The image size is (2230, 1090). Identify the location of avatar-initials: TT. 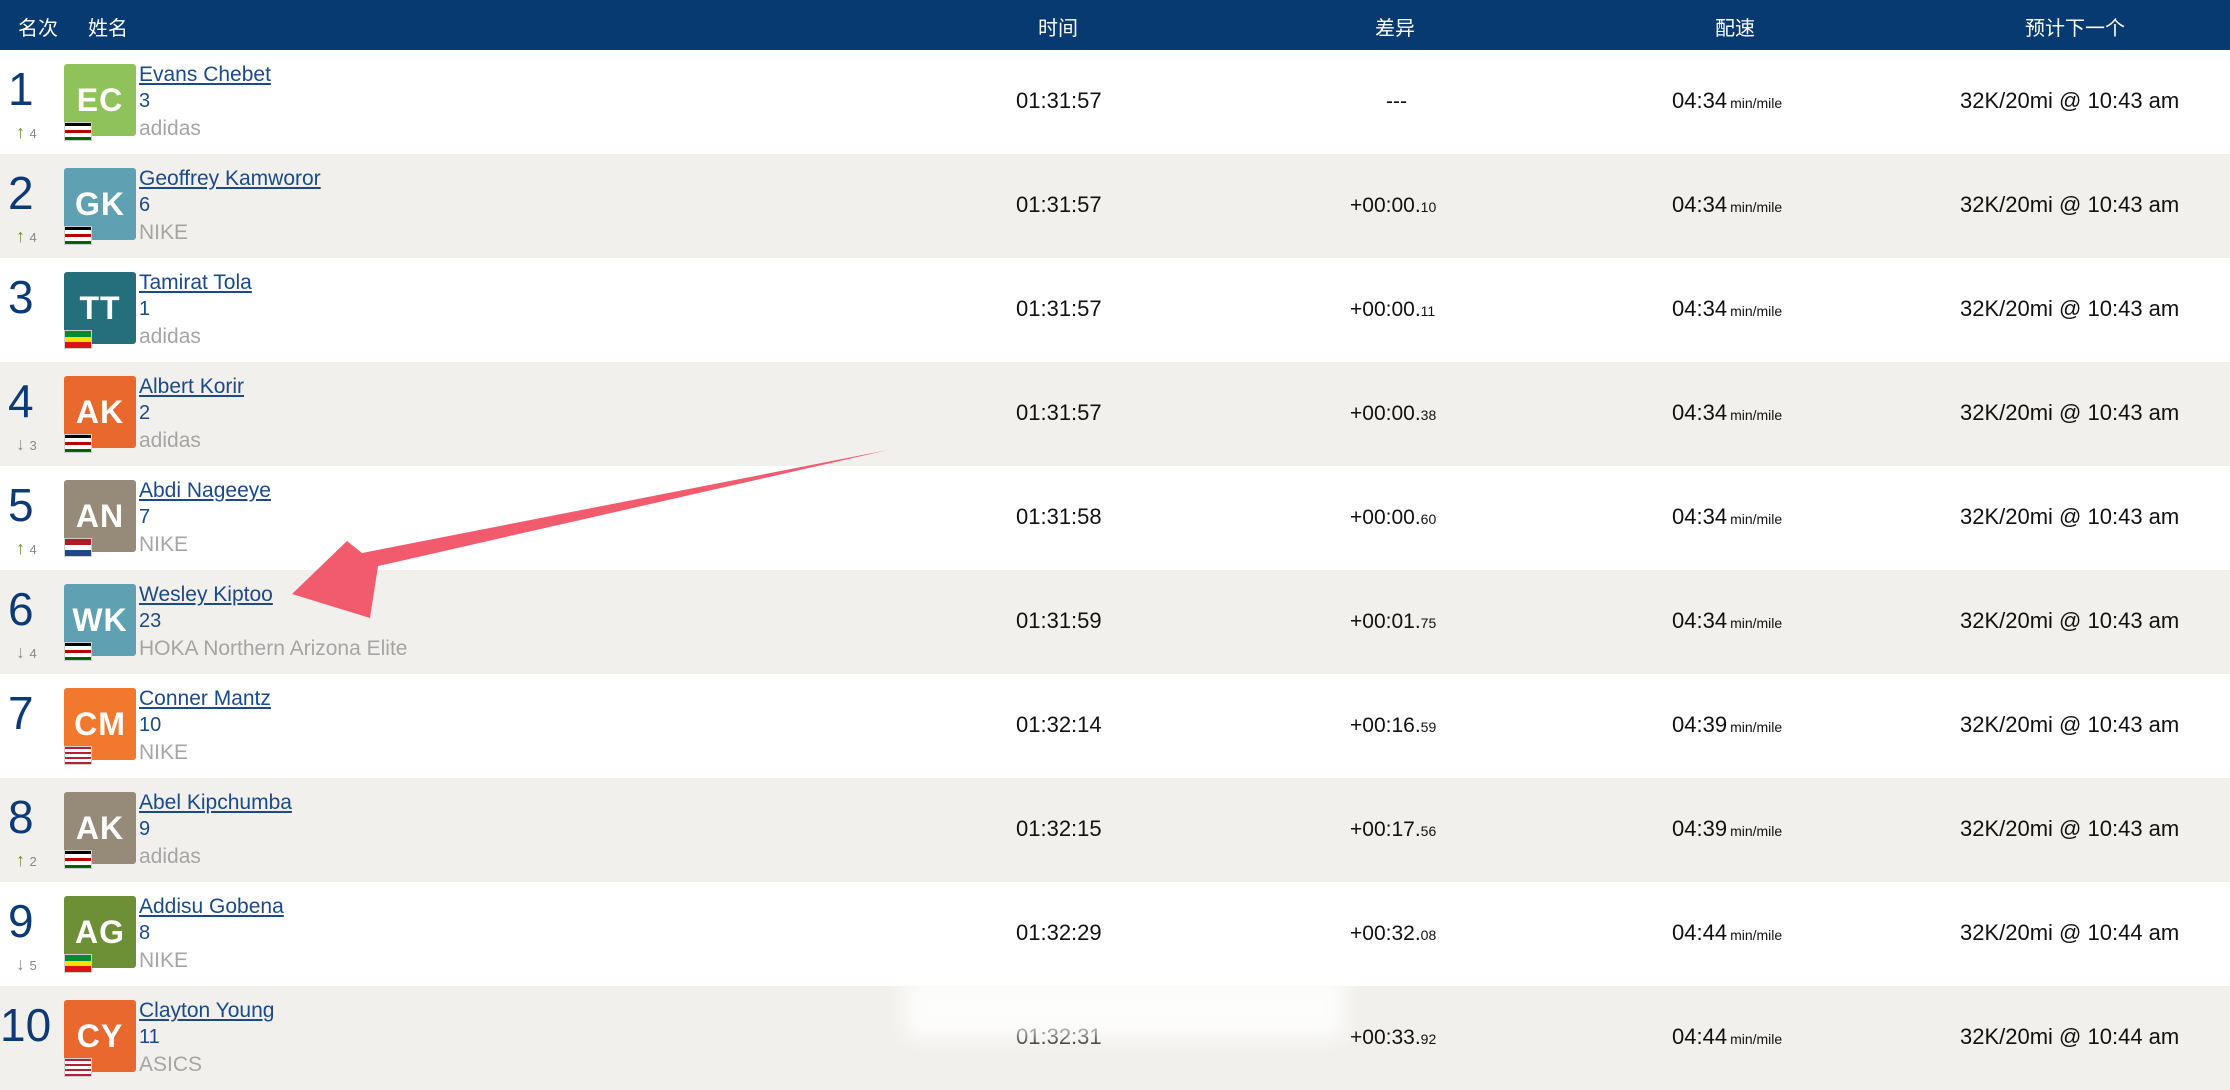
(100, 307).